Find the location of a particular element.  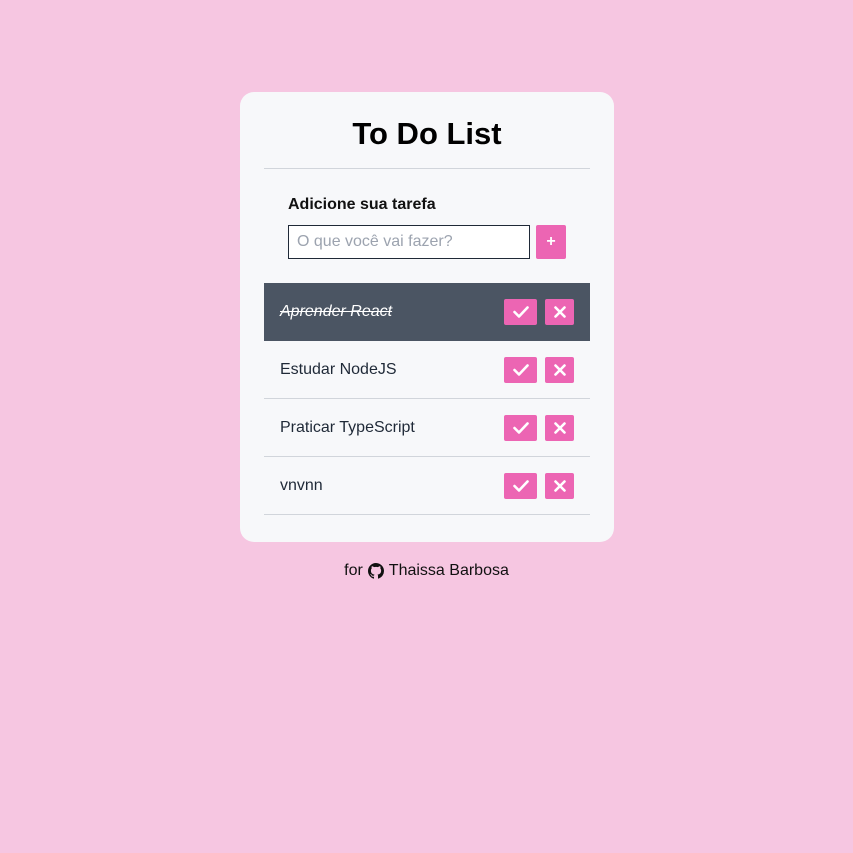

github-icon is located at coordinates (375, 571).